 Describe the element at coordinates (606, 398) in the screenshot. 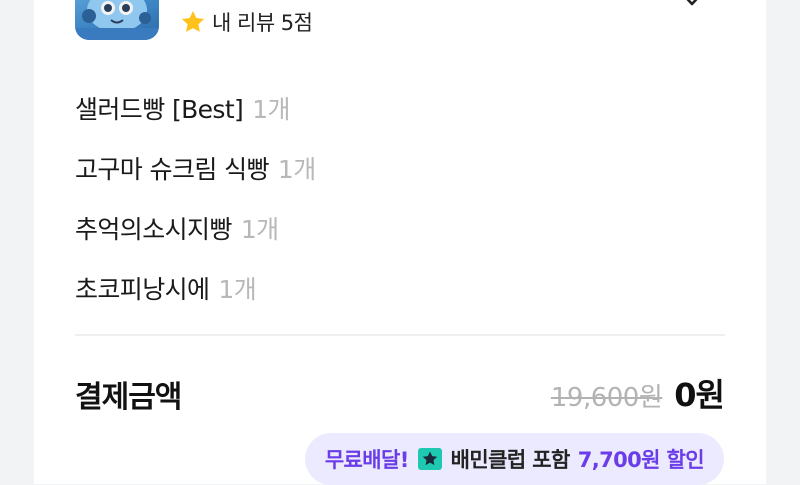

I see `original-price: 19,600원` at that location.